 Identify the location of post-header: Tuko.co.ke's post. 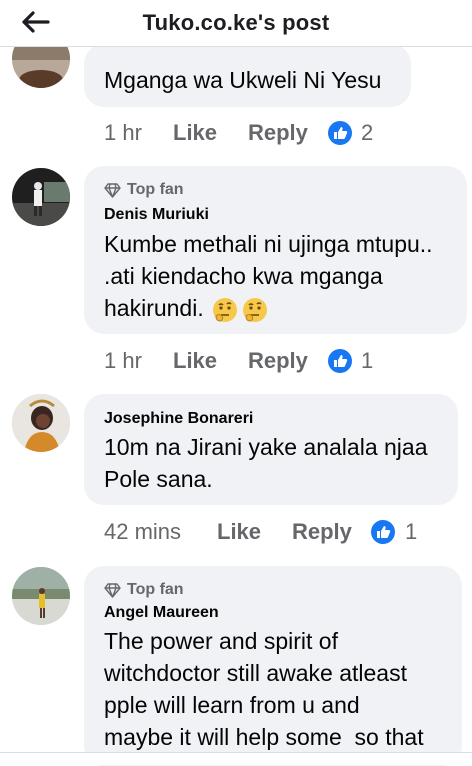
(236, 23).